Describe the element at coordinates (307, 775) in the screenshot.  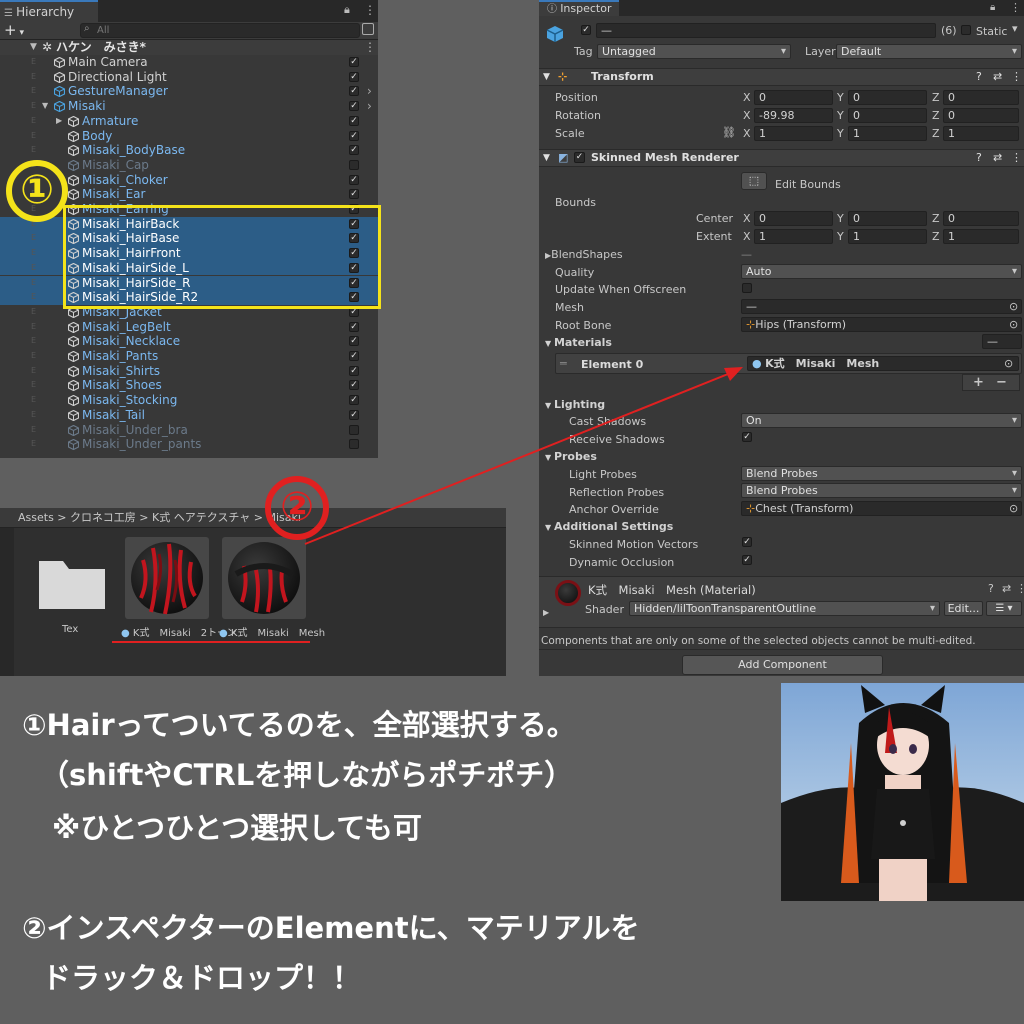
I see `instruction-line-2: （shiftやCTRLを押しながらポチポチ）` at that location.